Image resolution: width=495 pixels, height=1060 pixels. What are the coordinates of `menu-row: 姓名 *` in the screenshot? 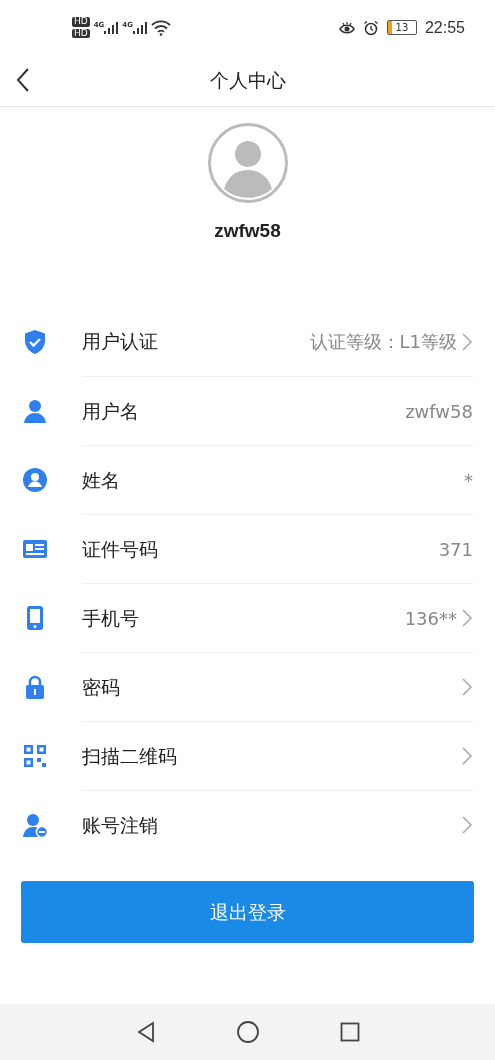 It's located at (258, 479).